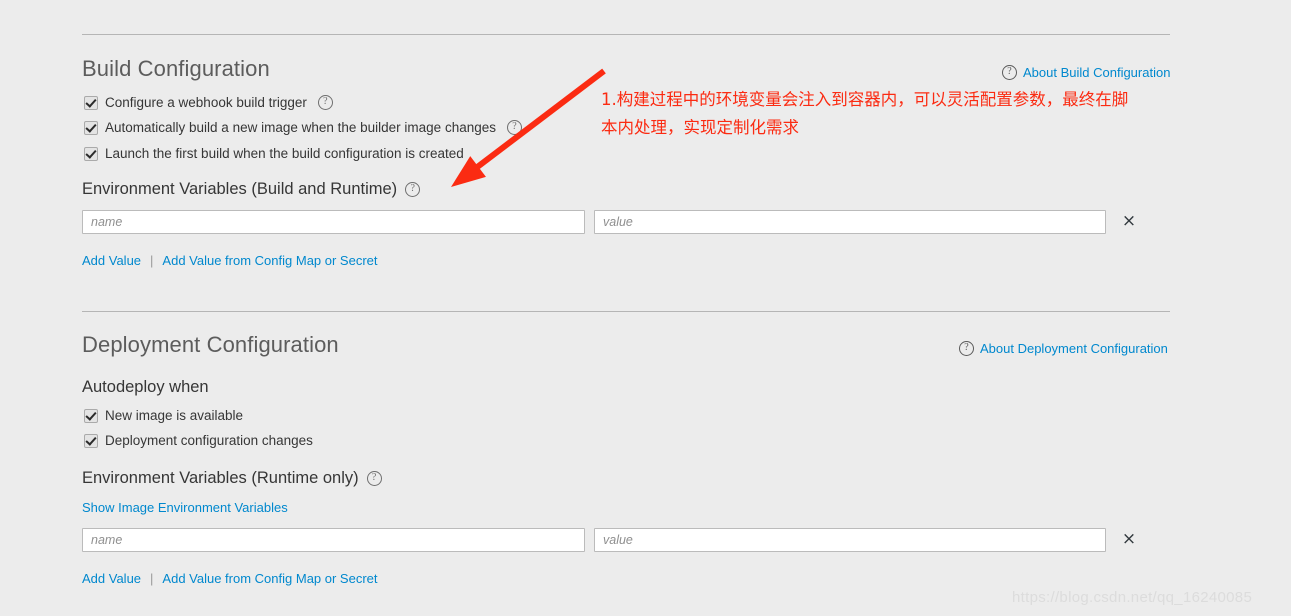  What do you see at coordinates (269, 578) in the screenshot?
I see `add-value-from-config-link-runtime: Add Value from Config Map or Secret` at bounding box center [269, 578].